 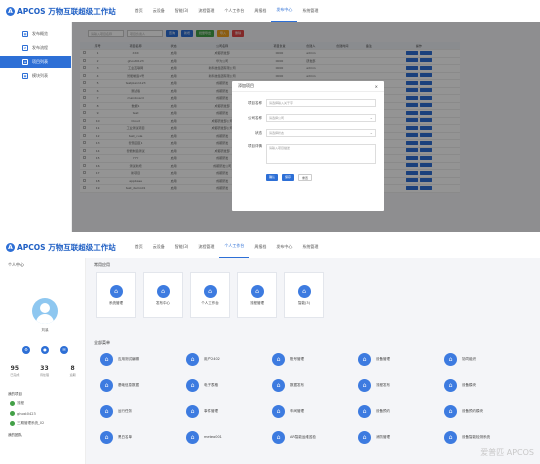 What do you see at coordinates (315, 411) in the screenshot?
I see `menu-item: ⌂ 车间管理` at bounding box center [315, 411].